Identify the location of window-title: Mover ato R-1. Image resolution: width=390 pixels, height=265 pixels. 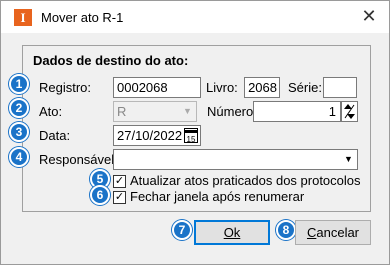
(82, 17).